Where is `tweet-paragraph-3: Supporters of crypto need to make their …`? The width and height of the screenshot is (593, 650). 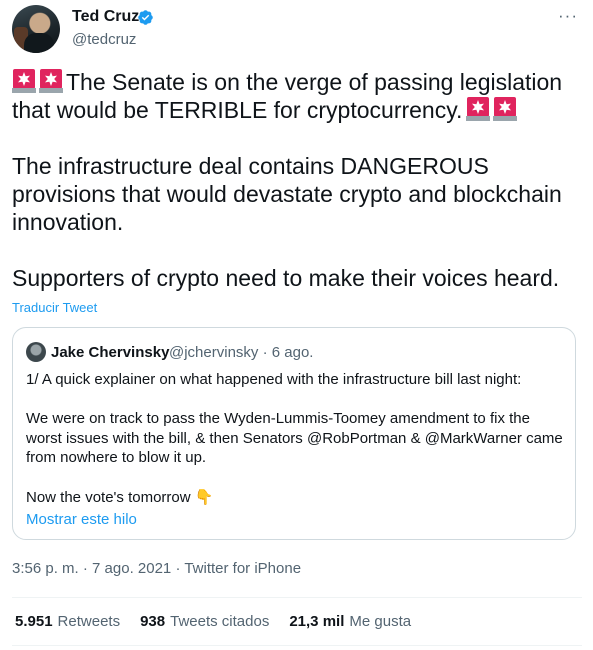 tweet-paragraph-3: Supporters of crypto need to make their … is located at coordinates (286, 278).